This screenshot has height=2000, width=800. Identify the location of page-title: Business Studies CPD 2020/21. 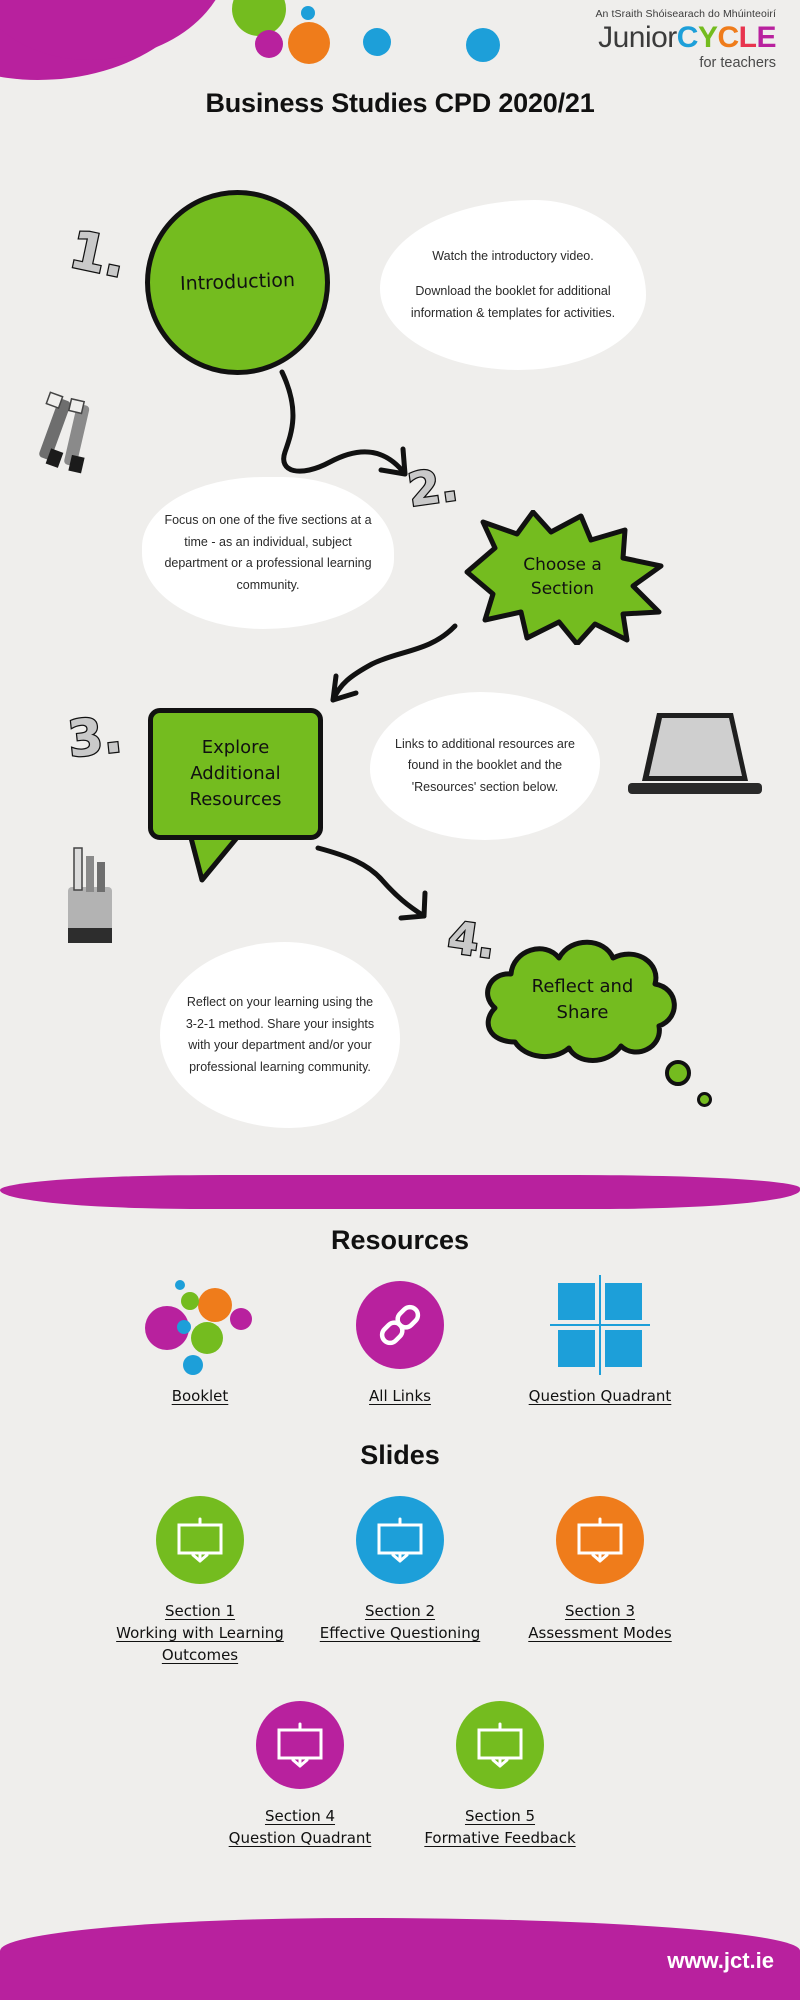
(400, 103).